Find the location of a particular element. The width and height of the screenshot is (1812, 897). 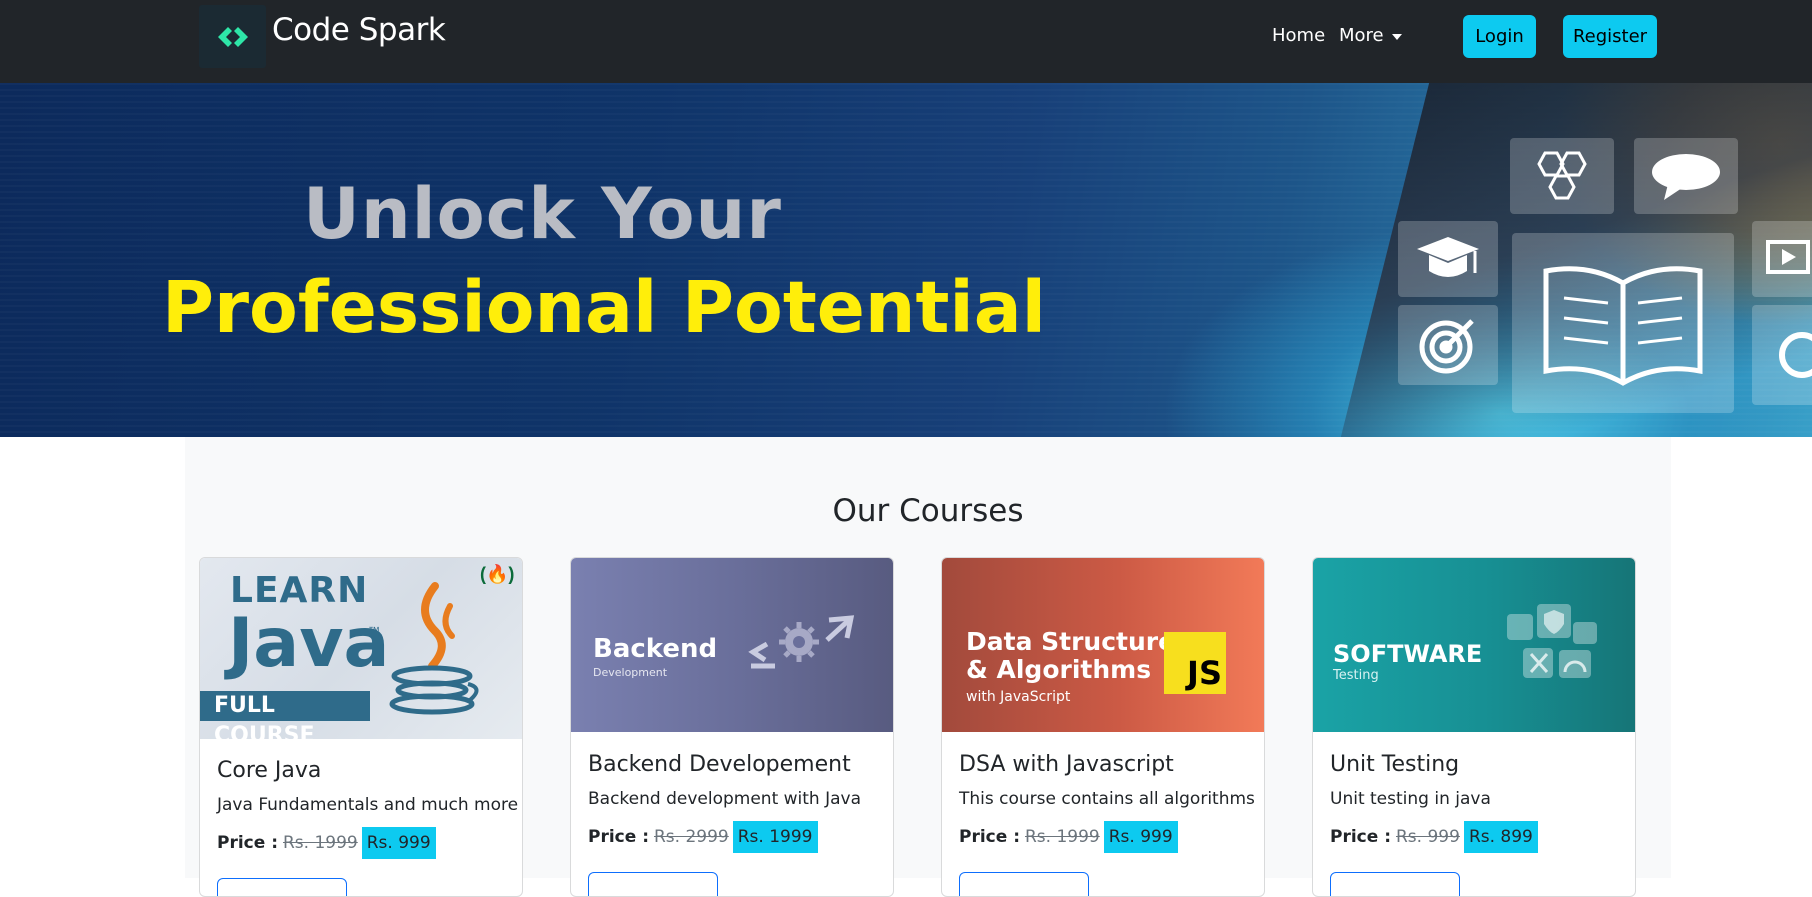

hero-headline-line1: Unlock Your is located at coordinates (542, 214).